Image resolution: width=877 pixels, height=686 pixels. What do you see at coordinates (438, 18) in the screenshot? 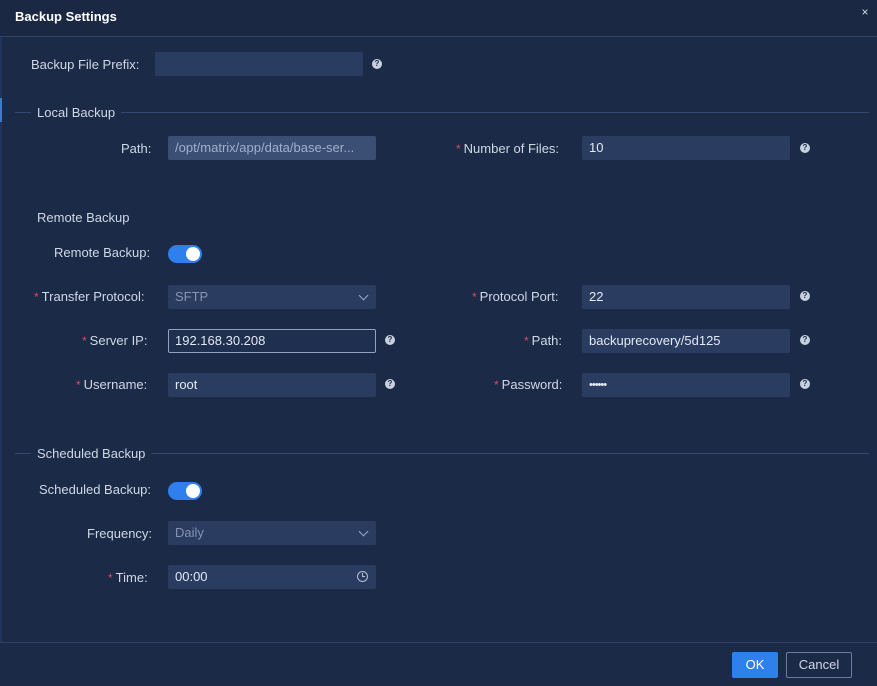
I see `dialog-titlebar: Backup Settings ×` at bounding box center [438, 18].